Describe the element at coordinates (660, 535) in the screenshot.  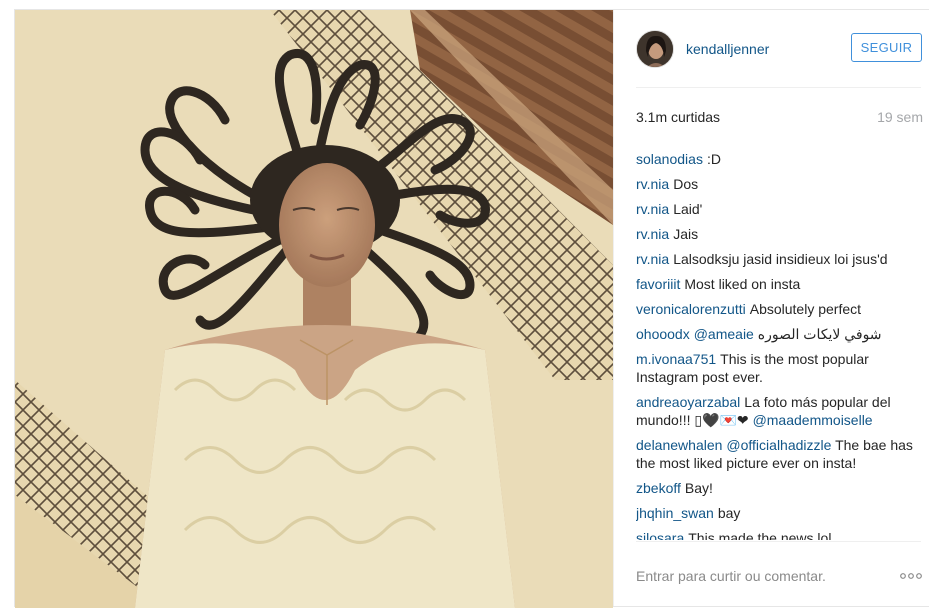
I see `comment-user: silosara` at that location.